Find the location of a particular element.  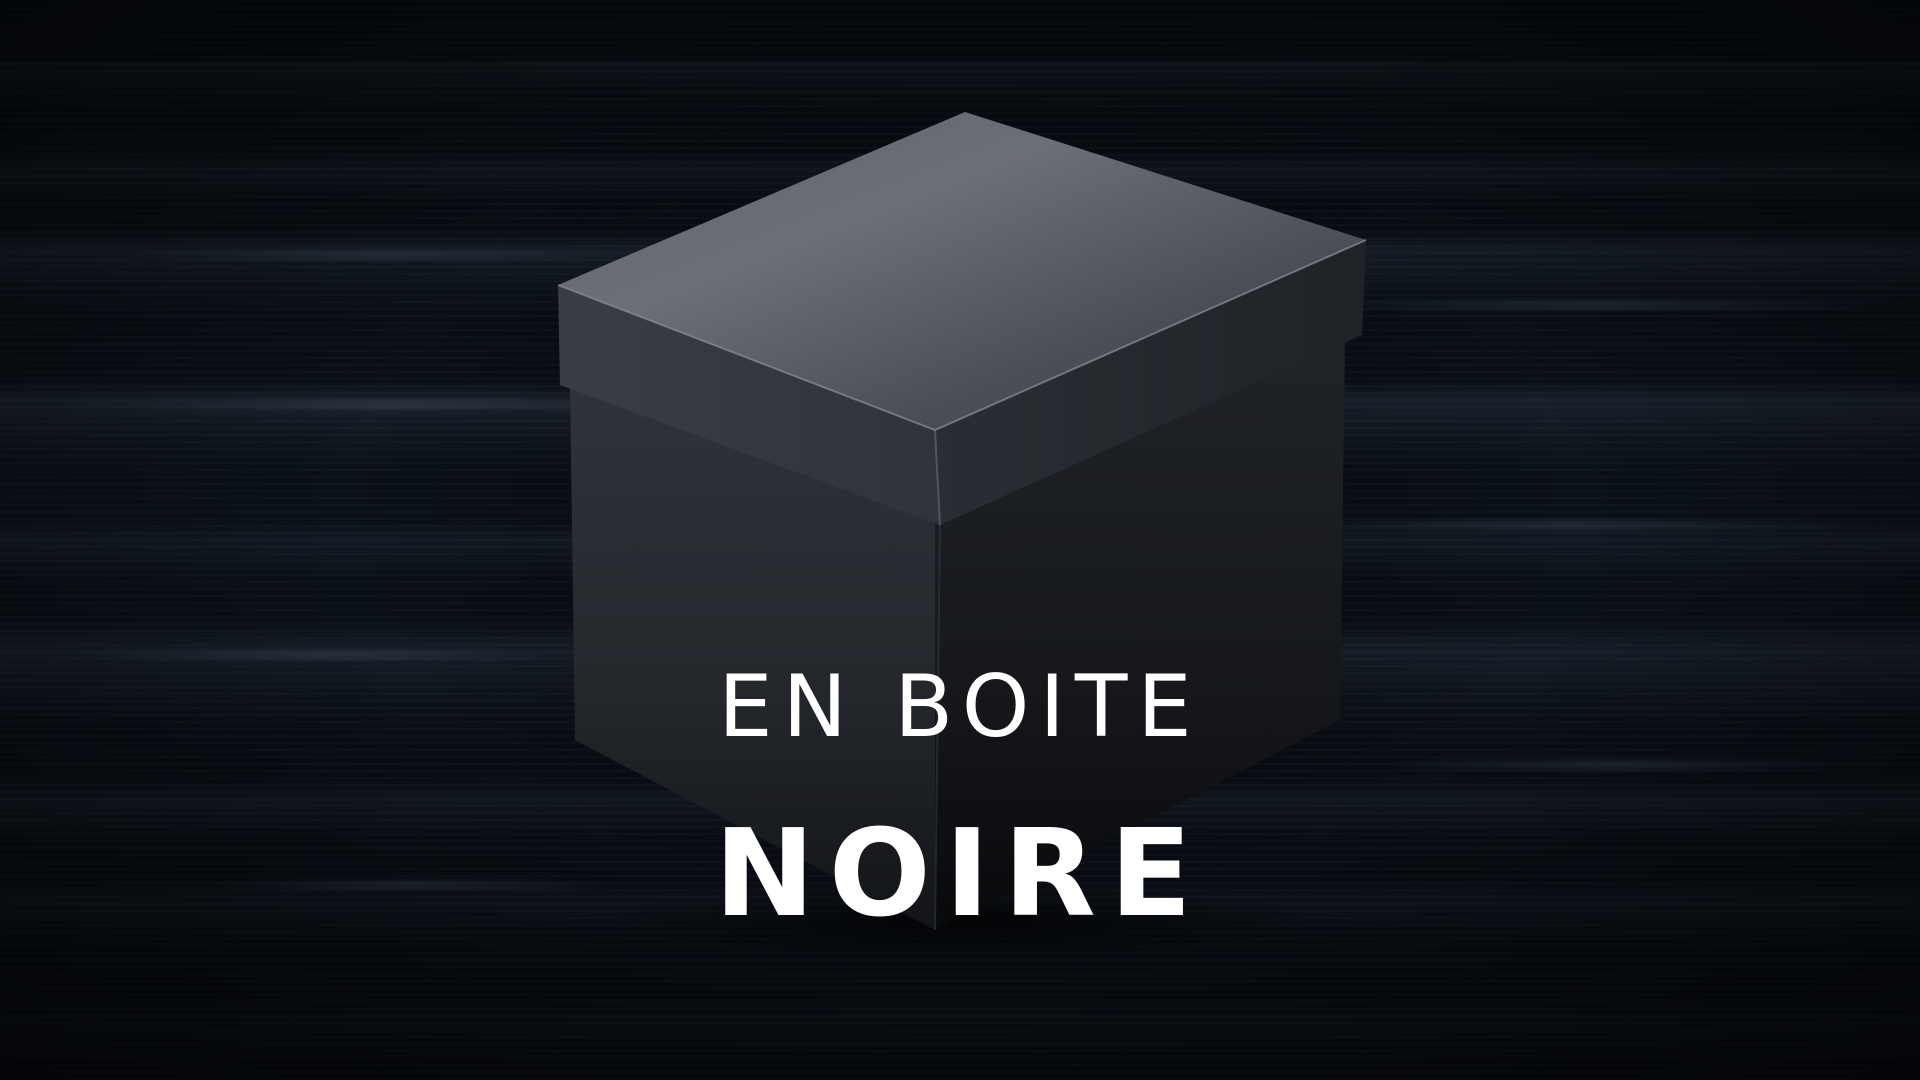

title-line-2: NOIRE is located at coordinates (960, 874).